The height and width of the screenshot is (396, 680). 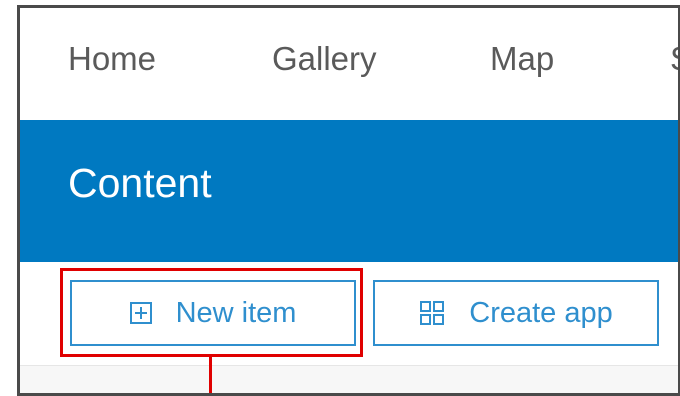 I want to click on content-list-area, so click(x=349, y=379).